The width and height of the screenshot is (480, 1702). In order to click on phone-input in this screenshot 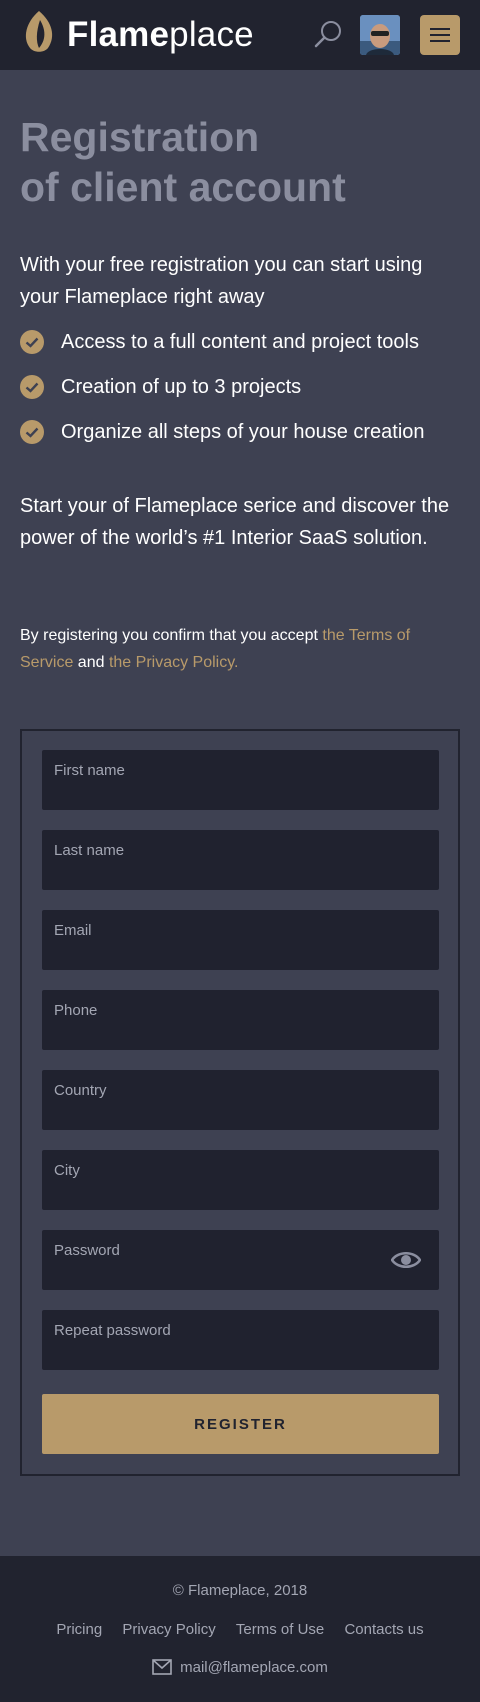, I will do `click(219, 1034)`.